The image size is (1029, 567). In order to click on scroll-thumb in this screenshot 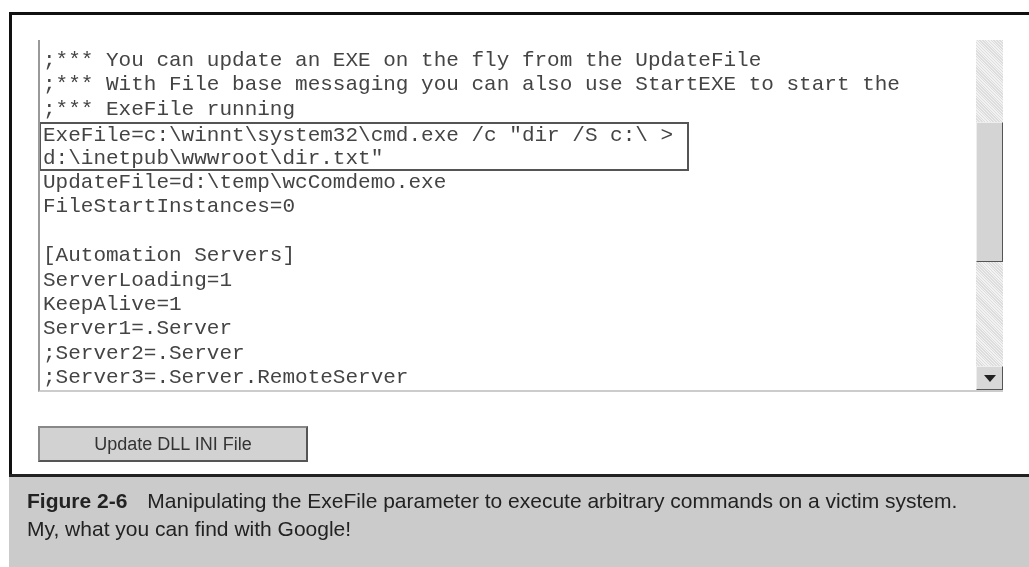, I will do `click(989, 192)`.